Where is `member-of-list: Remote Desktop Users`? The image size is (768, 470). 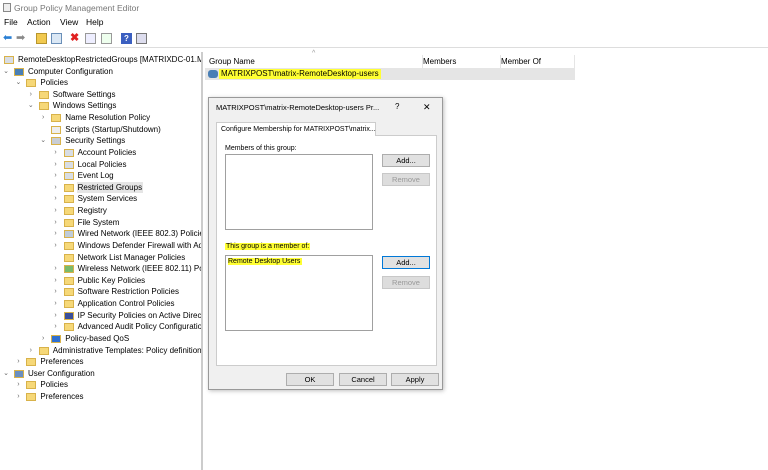 member-of-list: Remote Desktop Users is located at coordinates (299, 293).